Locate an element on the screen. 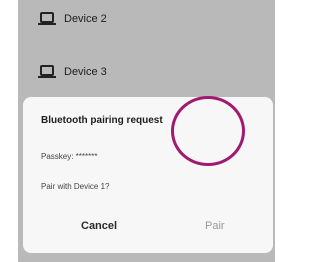  passkey-text: Passkey: ******* is located at coordinates (69, 156).